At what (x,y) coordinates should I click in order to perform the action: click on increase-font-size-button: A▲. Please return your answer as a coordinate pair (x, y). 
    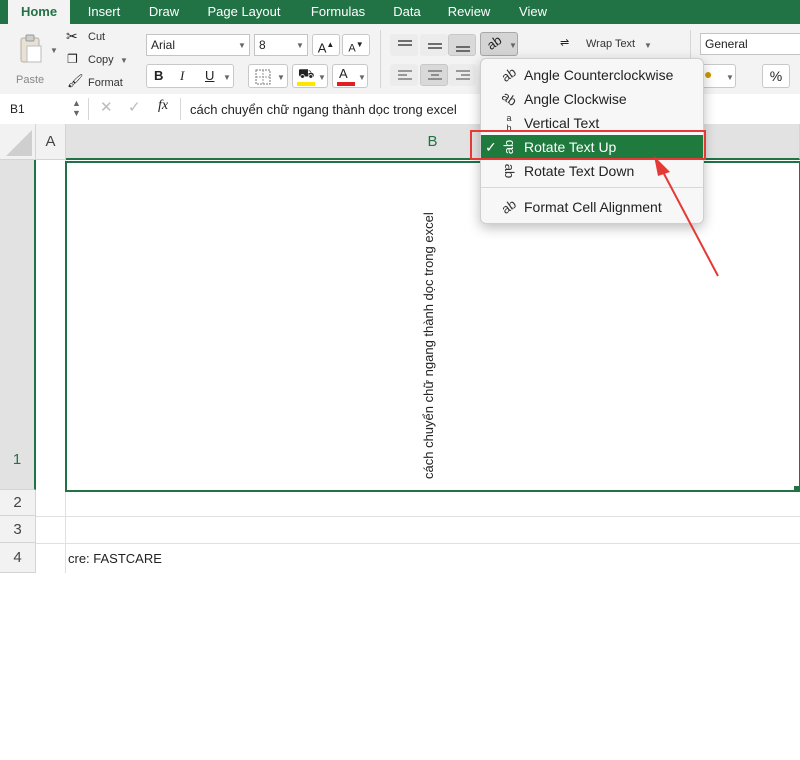
    Looking at the image, I should click on (326, 45).